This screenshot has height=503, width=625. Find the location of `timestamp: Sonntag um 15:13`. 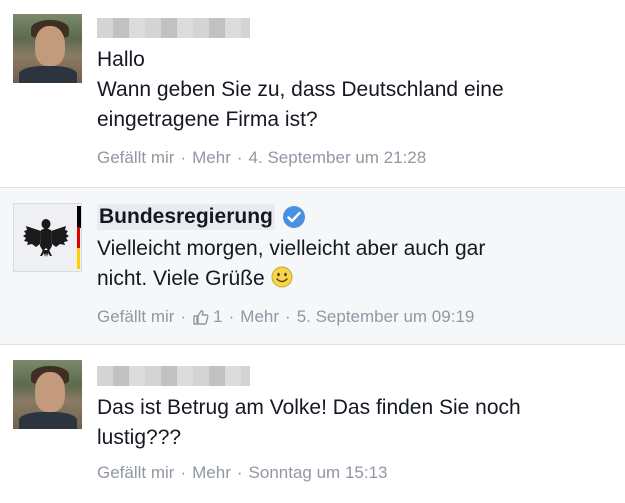

timestamp: Sonntag um 15:13 is located at coordinates (318, 473).